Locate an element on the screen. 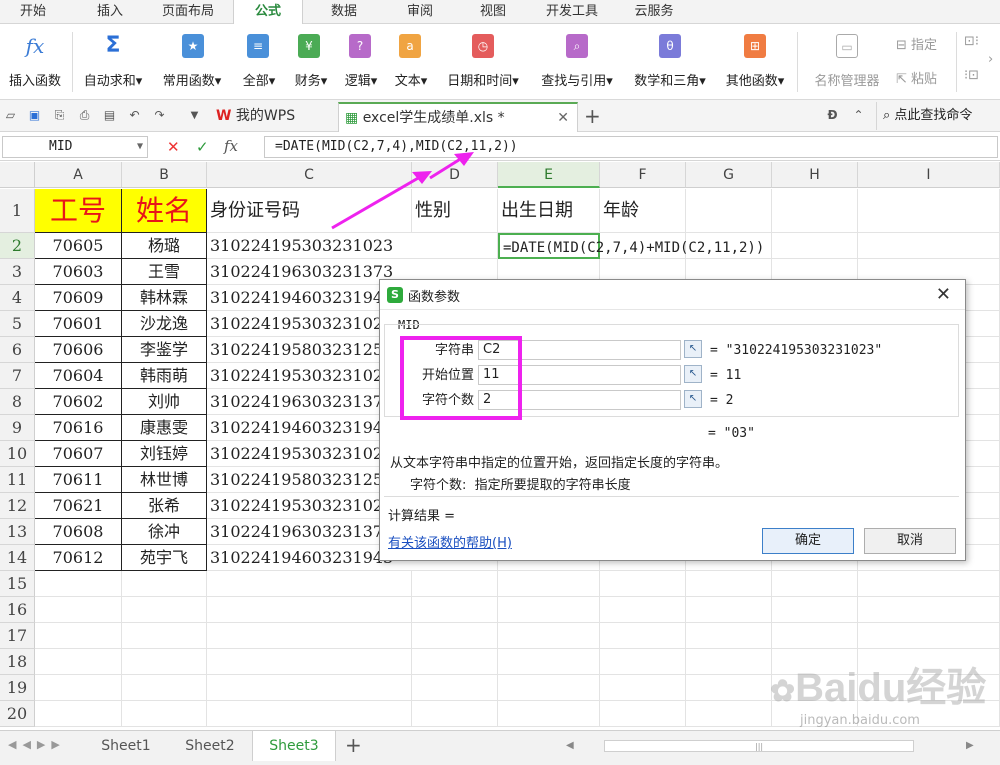  cell-name: 沙龙逸 is located at coordinates (164, 324).